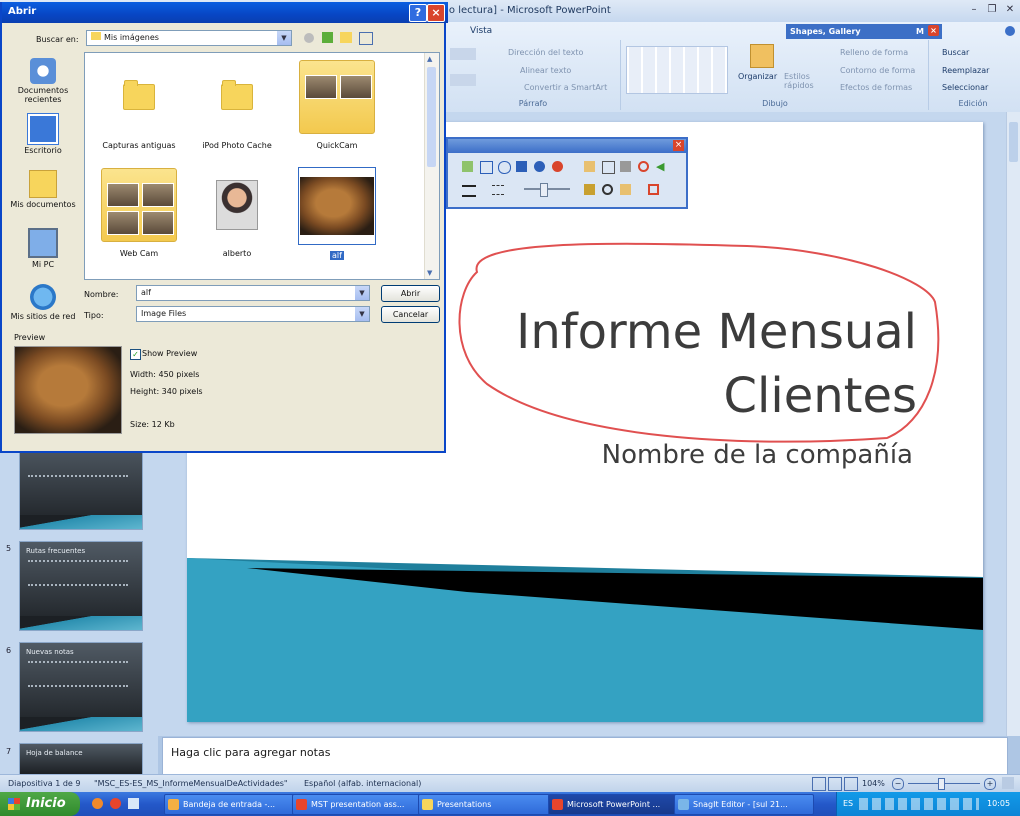  Describe the element at coordinates (990, 784) in the screenshot. I see `zoom-in-icon: +` at that location.